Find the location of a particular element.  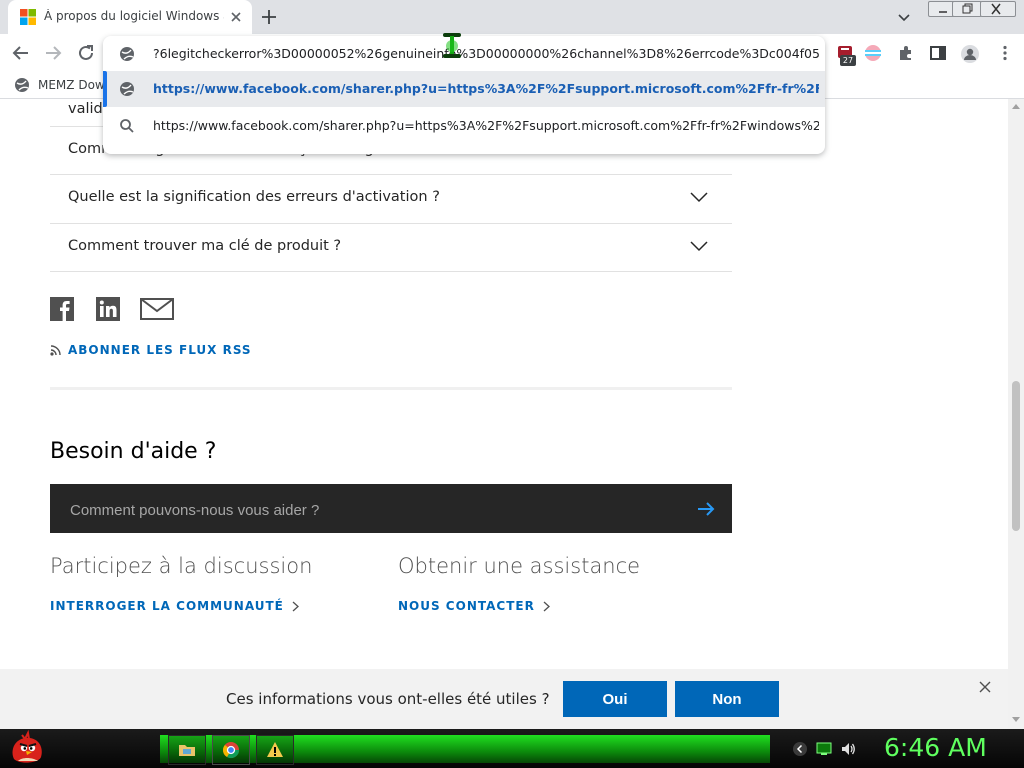

restore-button is located at coordinates (967, 9).